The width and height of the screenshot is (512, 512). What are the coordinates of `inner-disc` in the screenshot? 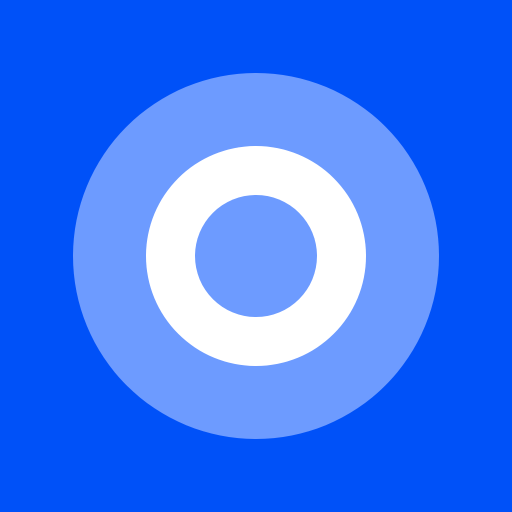 It's located at (256, 256).